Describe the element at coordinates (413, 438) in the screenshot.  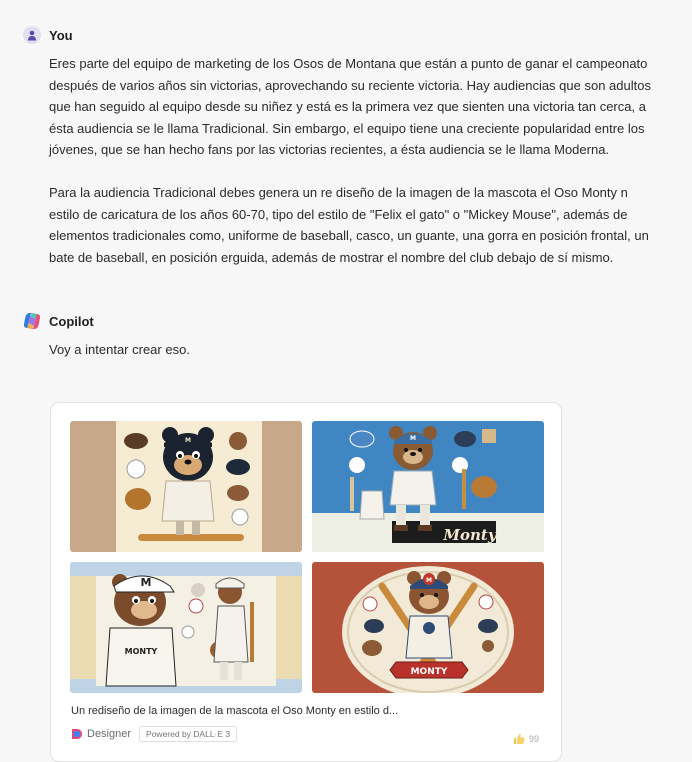
I see `cap-letter-2: M` at that location.